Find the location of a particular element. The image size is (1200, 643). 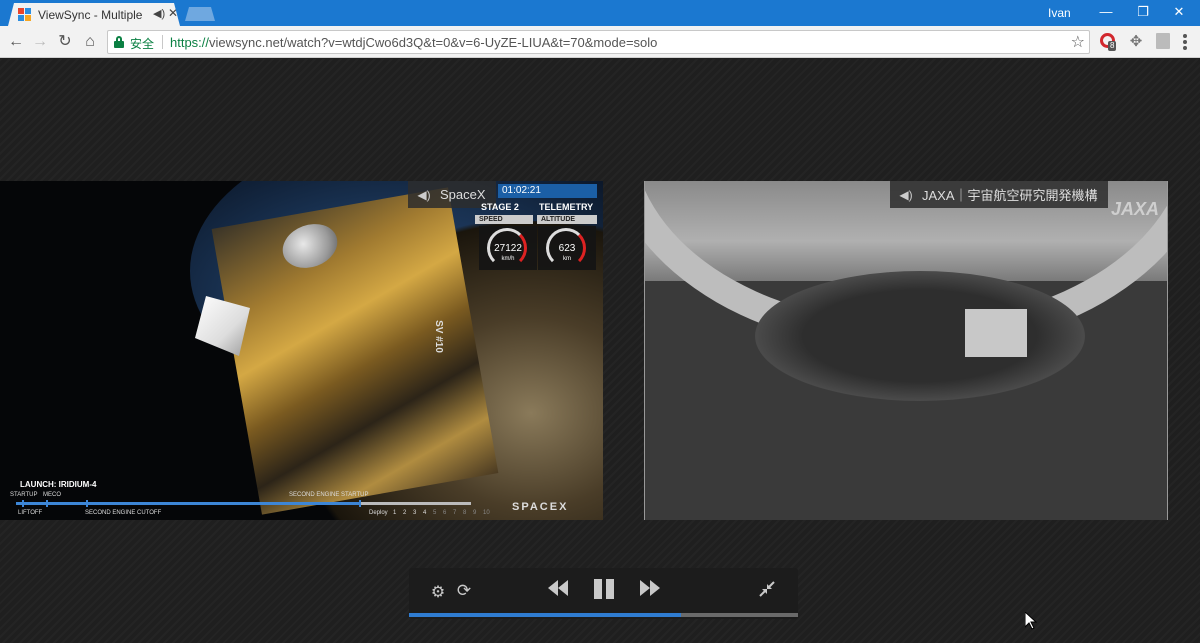

collapse-icon is located at coordinates (767, 591).